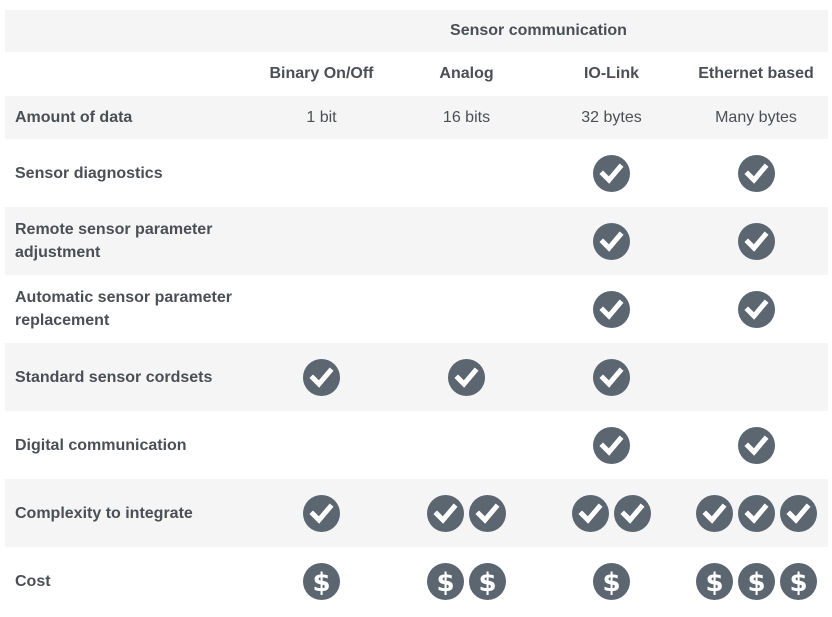 The width and height of the screenshot is (832, 617). Describe the element at coordinates (466, 73) in the screenshot. I see `column-header: Analog` at that location.